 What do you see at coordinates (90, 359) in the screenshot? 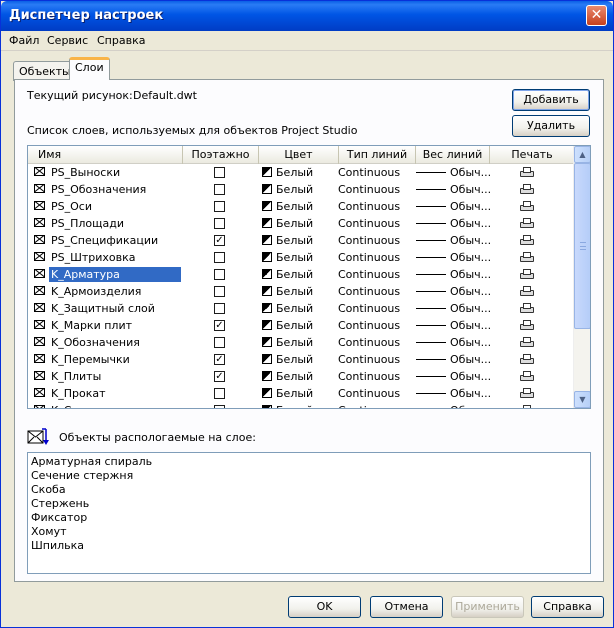
I see `layer-name: K_Перемычки` at bounding box center [90, 359].